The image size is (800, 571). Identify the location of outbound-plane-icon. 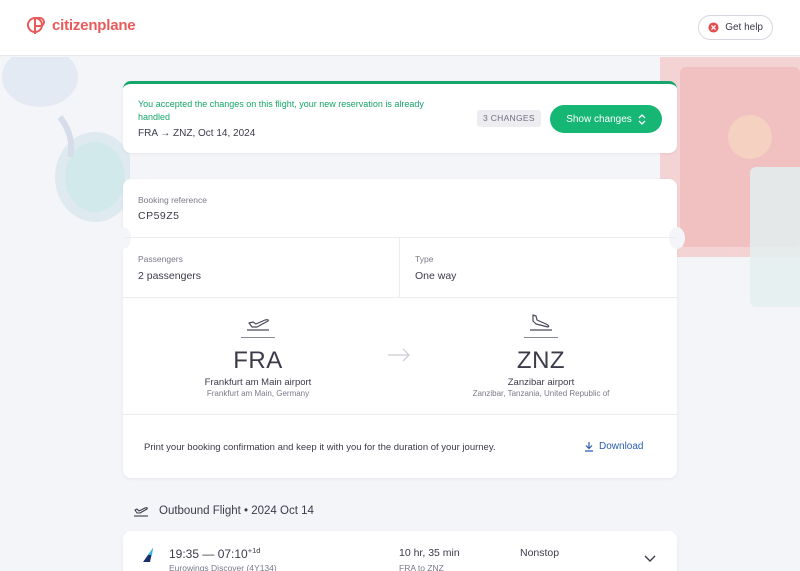
(141, 512).